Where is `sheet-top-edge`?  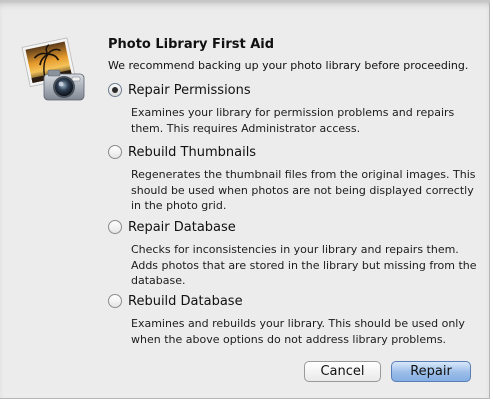
sheet-top-edge is located at coordinates (245, 1).